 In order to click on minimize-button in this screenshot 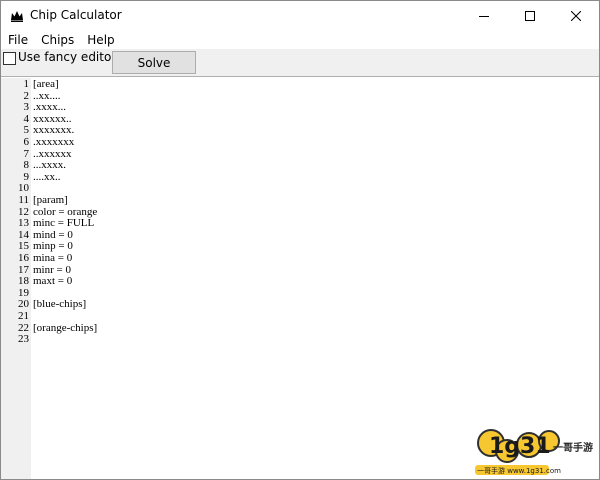, I will do `click(484, 16)`.